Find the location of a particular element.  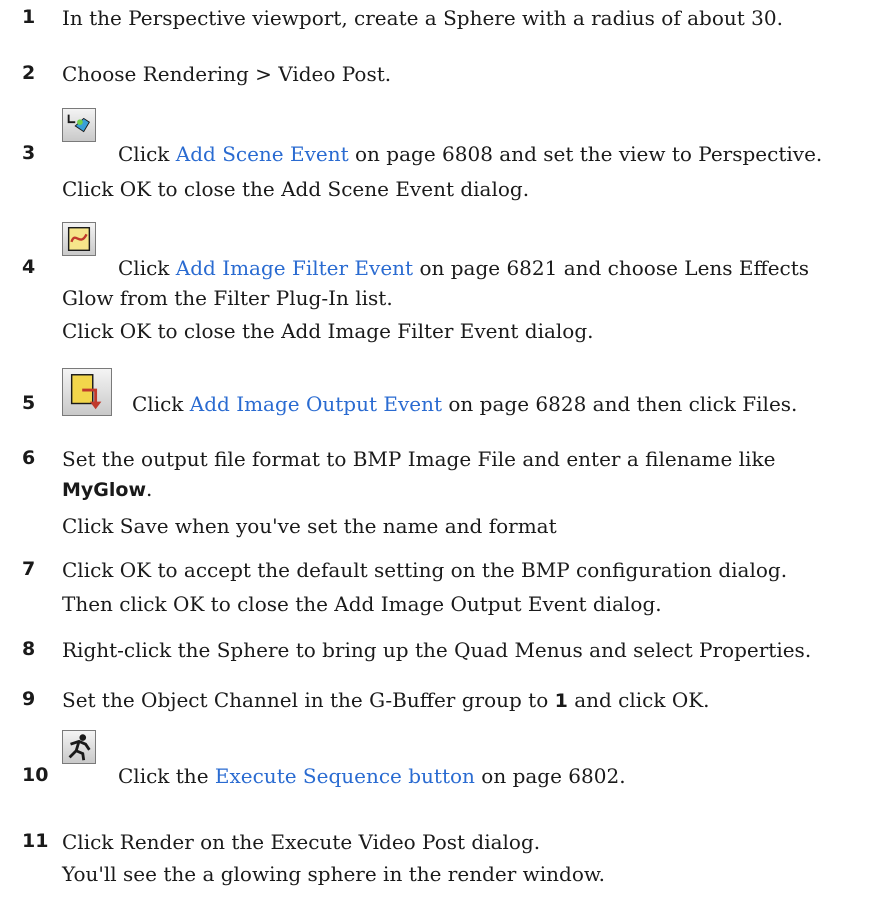

step-number: 4 is located at coordinates (29, 267).